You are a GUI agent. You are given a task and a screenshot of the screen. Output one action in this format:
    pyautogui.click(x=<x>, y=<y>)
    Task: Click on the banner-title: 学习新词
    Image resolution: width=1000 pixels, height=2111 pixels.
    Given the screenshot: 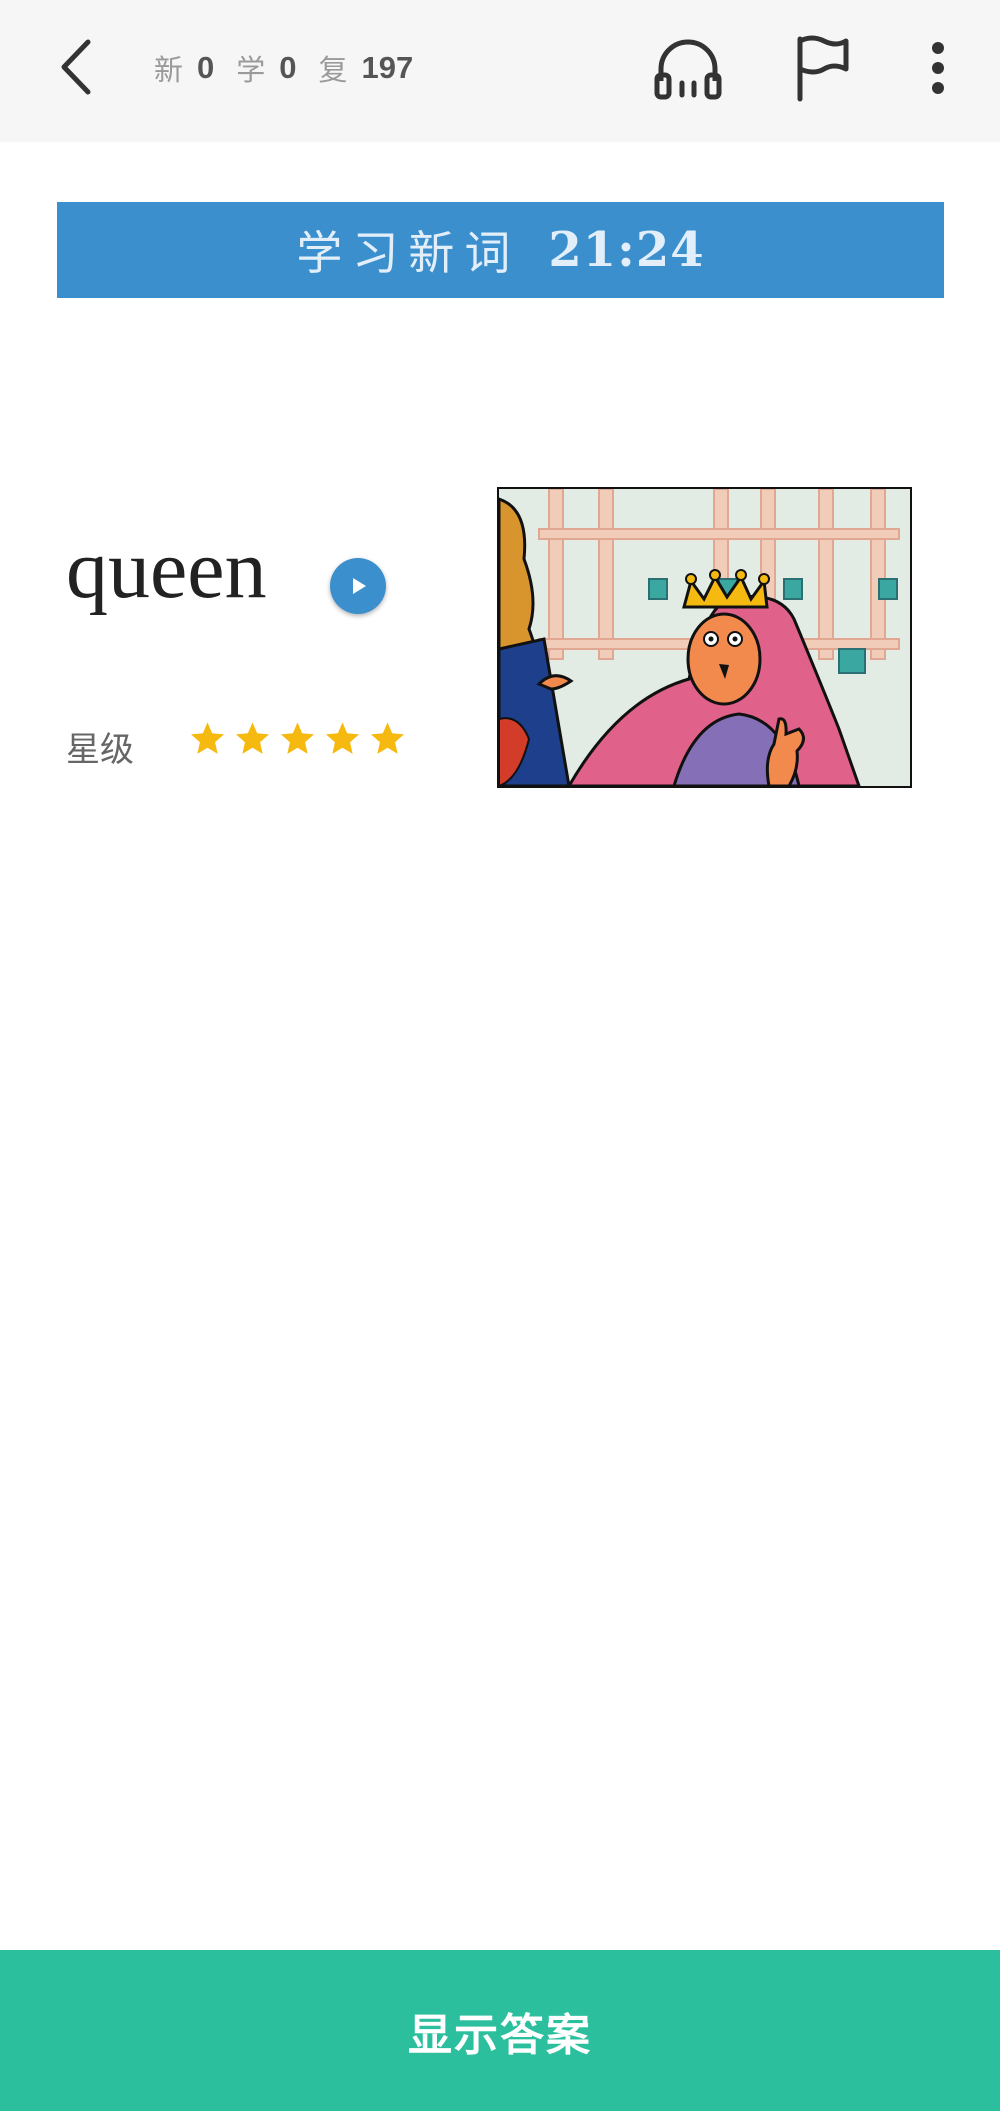 What is the action you would take?
    pyautogui.click(x=408, y=253)
    